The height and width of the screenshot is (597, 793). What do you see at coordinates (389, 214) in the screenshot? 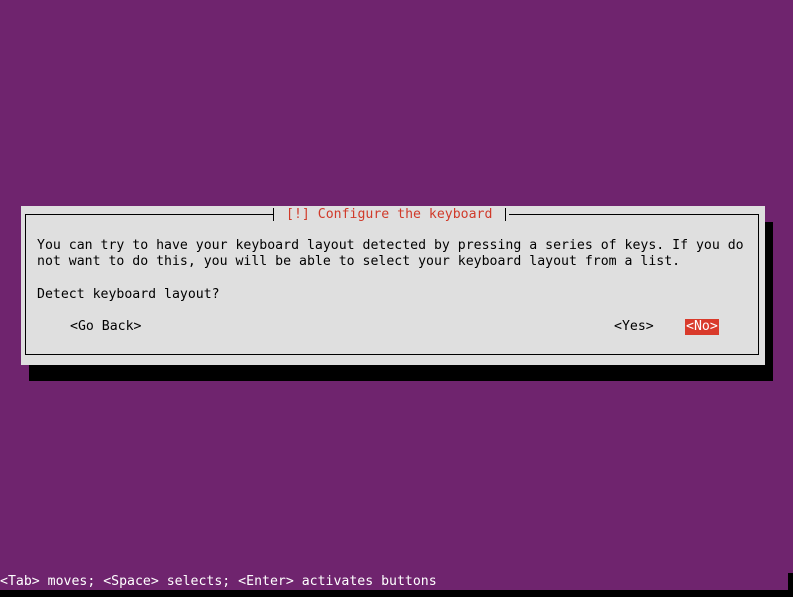
I see `dialog-title: [!] Configure the keyboard` at bounding box center [389, 214].